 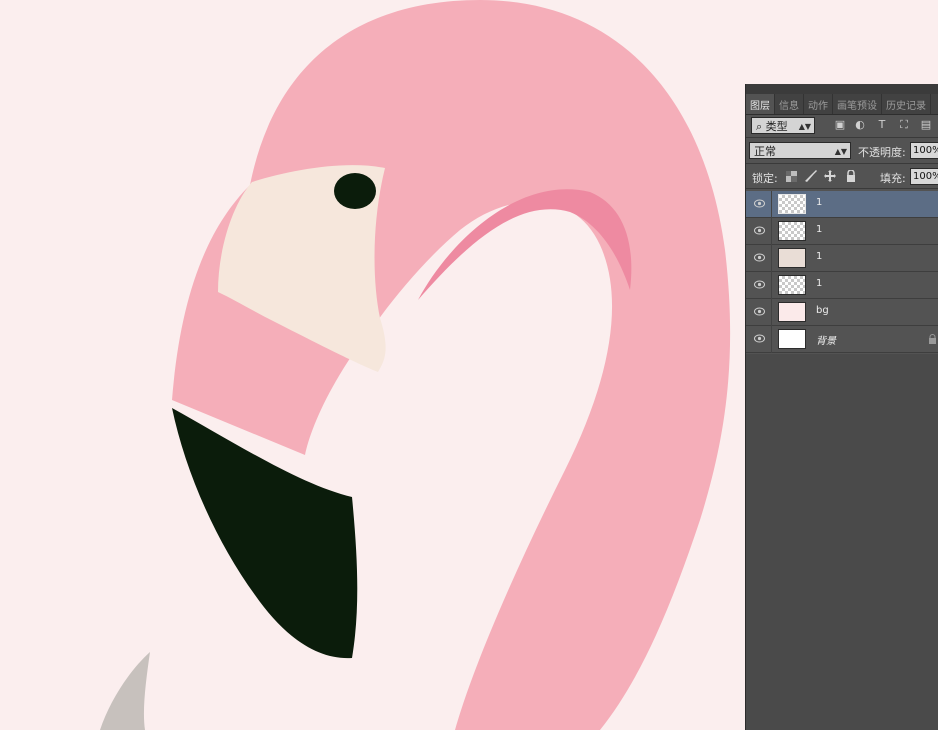 I want to click on layer-kind-filter: ⌕ 类型 ▲▼, so click(x=783, y=125).